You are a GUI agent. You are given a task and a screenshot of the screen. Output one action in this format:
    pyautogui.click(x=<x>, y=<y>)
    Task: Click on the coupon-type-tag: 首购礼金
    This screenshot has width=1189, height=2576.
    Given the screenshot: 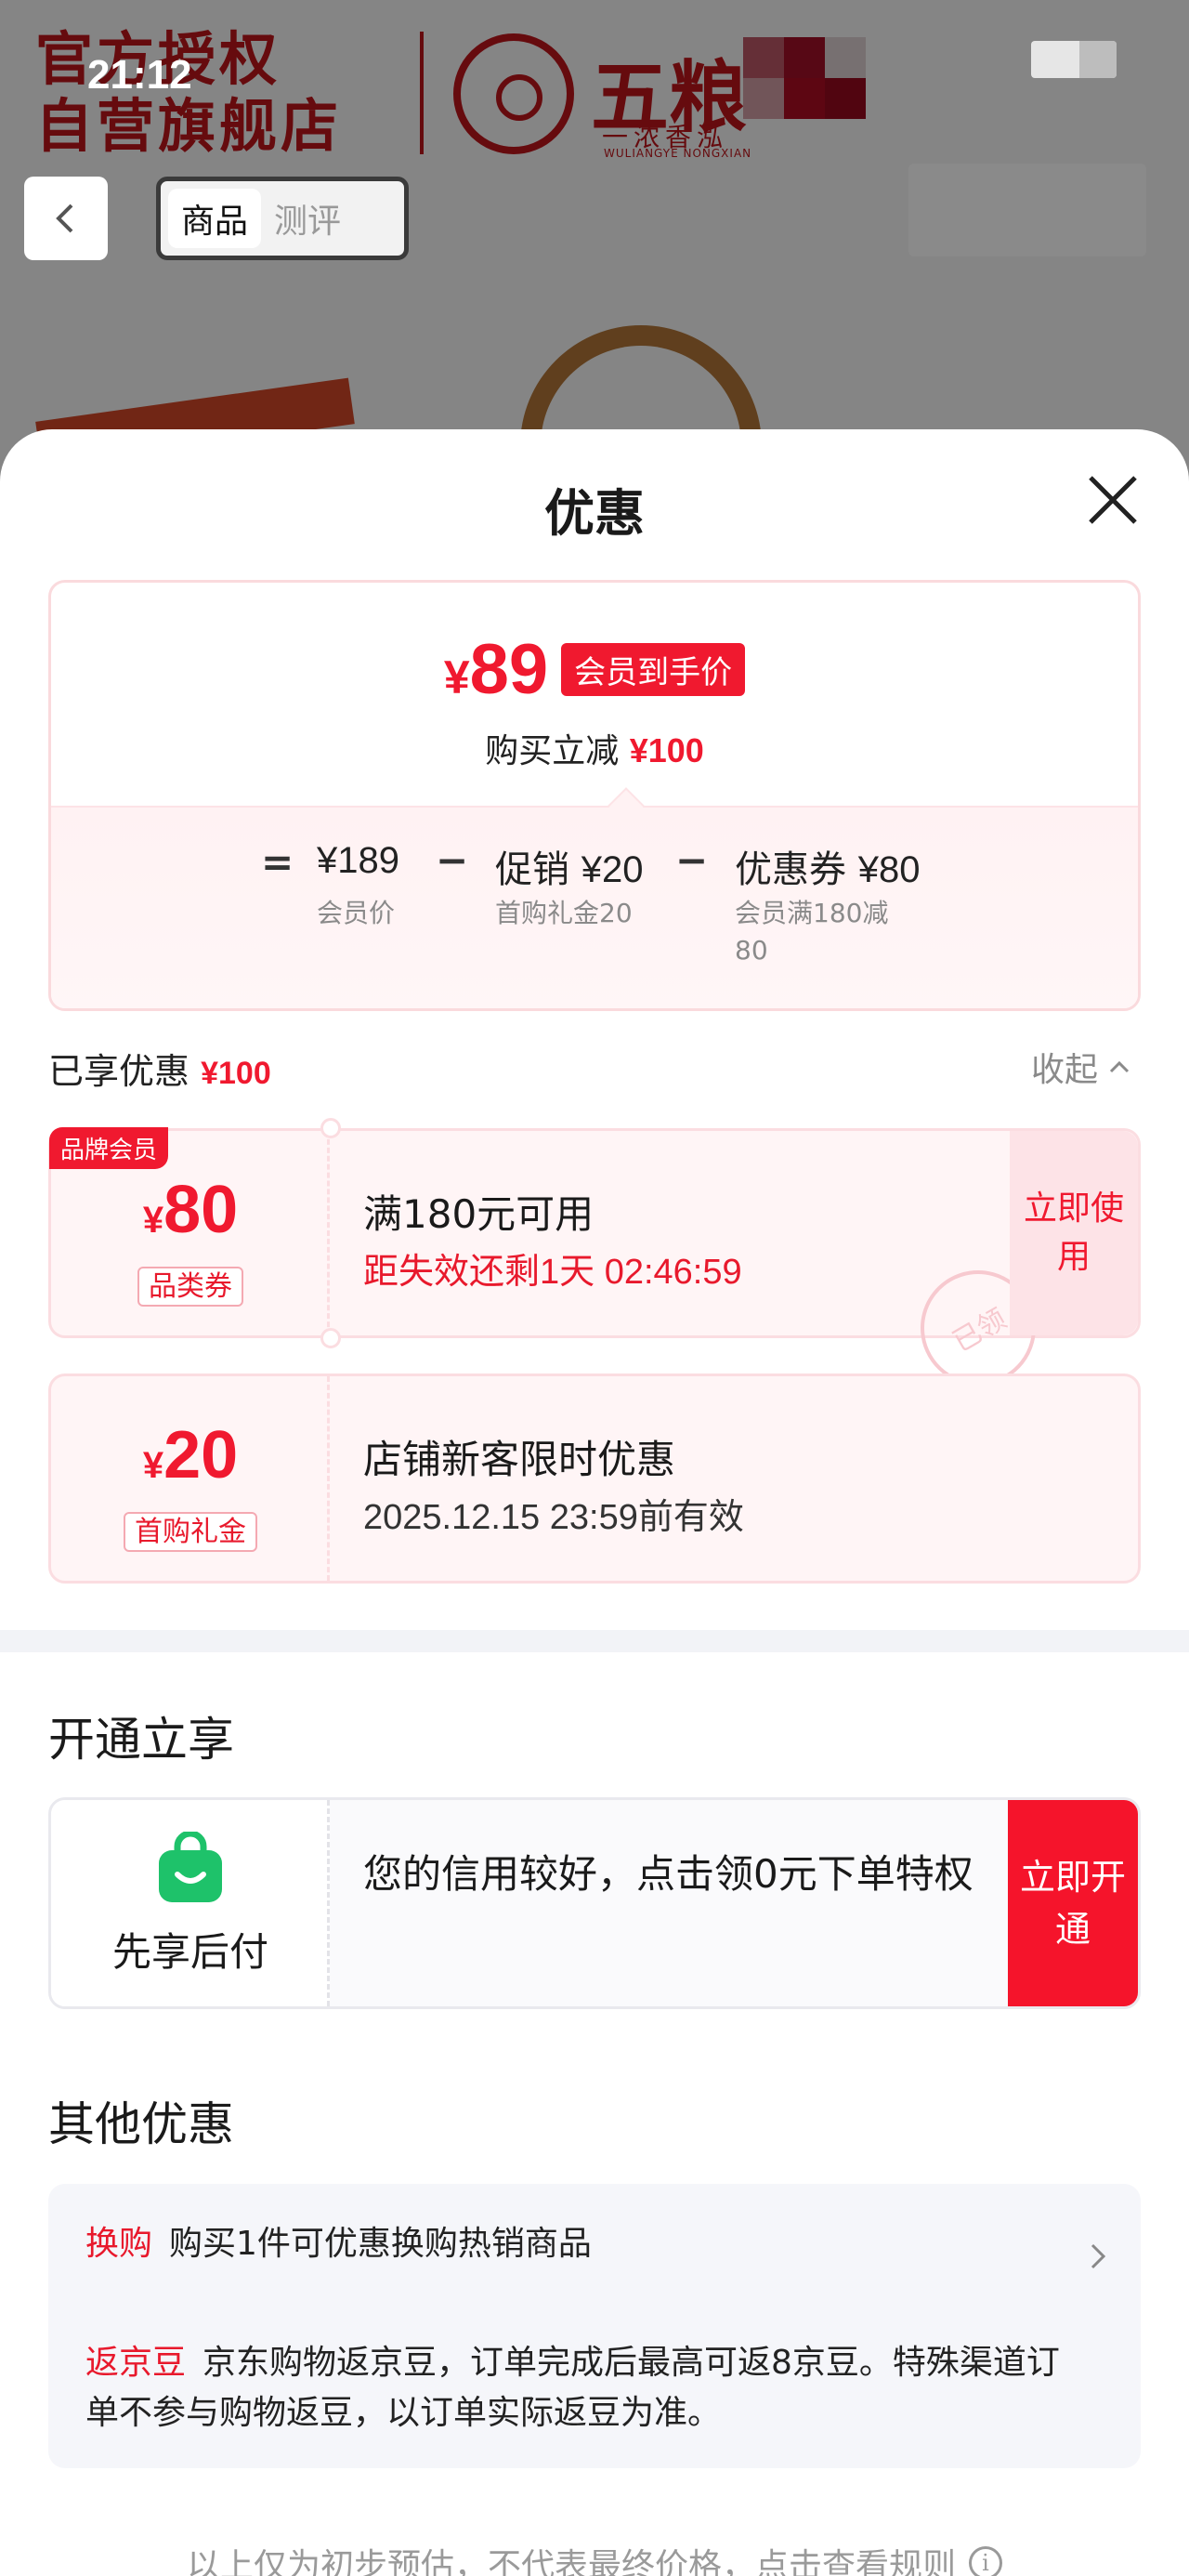 What is the action you would take?
    pyautogui.click(x=190, y=1532)
    